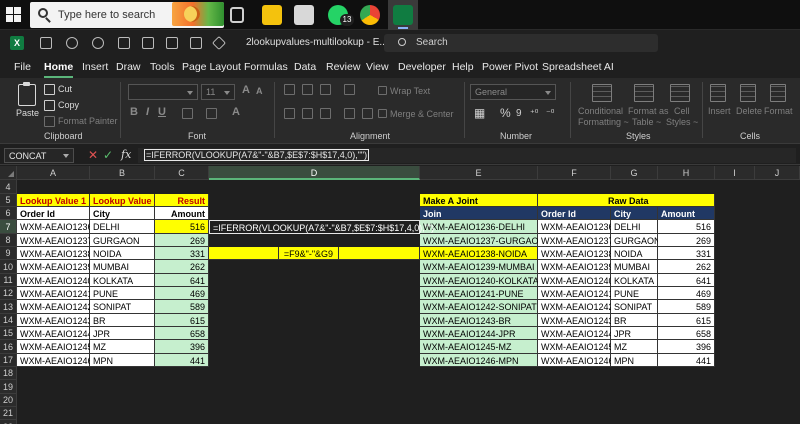 This screenshot has width=800, height=424. Describe the element at coordinates (55, 320) in the screenshot. I see `lookup-order-cell: WXM-AEAIO1243` at that location.